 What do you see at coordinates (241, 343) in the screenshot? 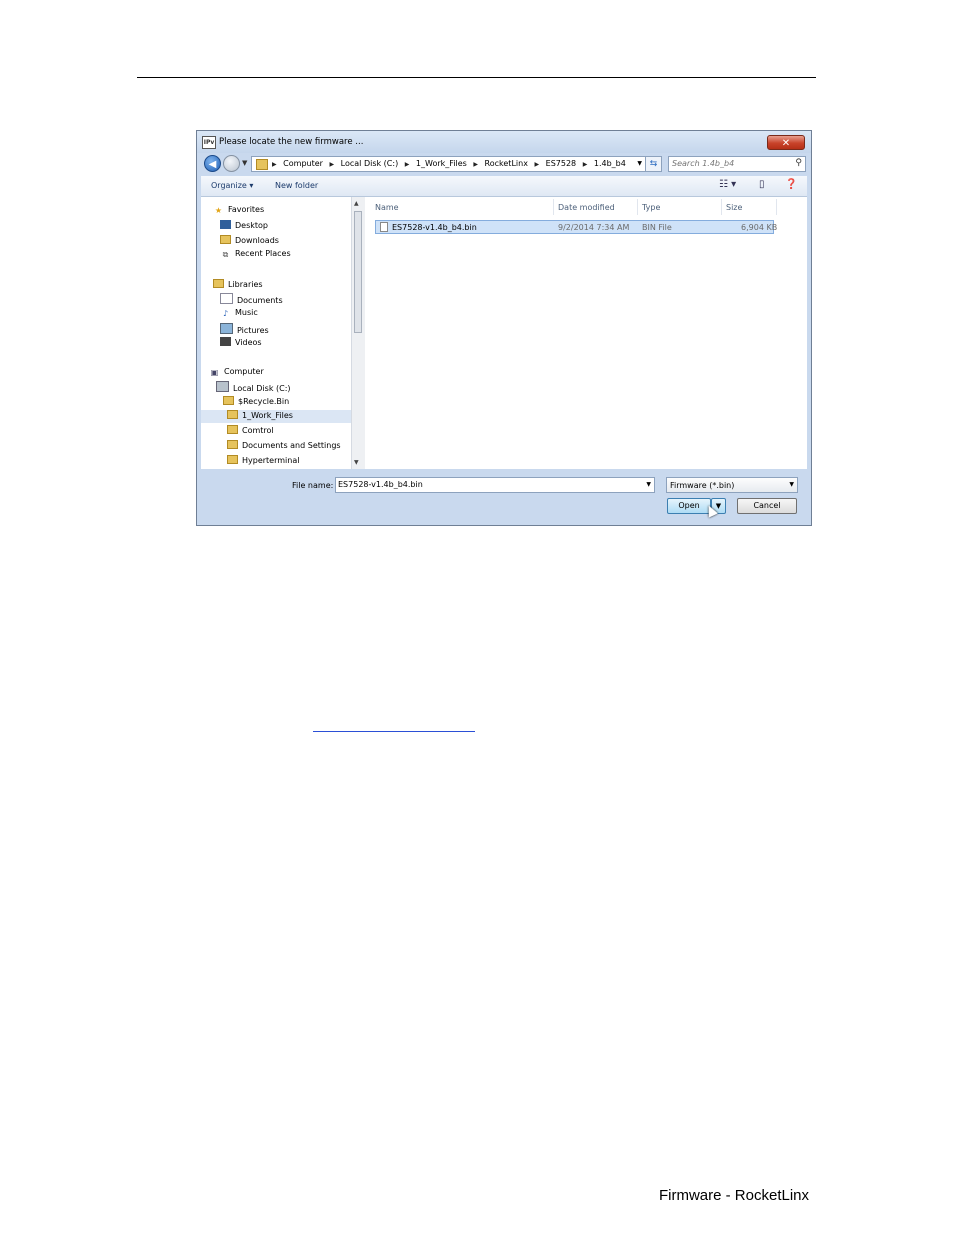
I see `nav-videos: Videos` at bounding box center [241, 343].